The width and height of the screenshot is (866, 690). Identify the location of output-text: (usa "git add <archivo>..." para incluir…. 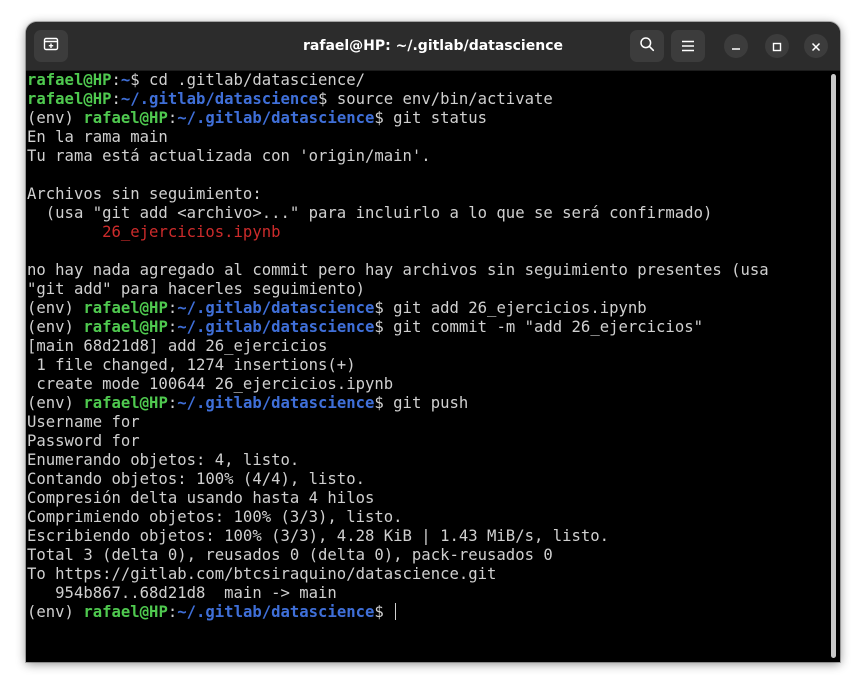
(370, 213).